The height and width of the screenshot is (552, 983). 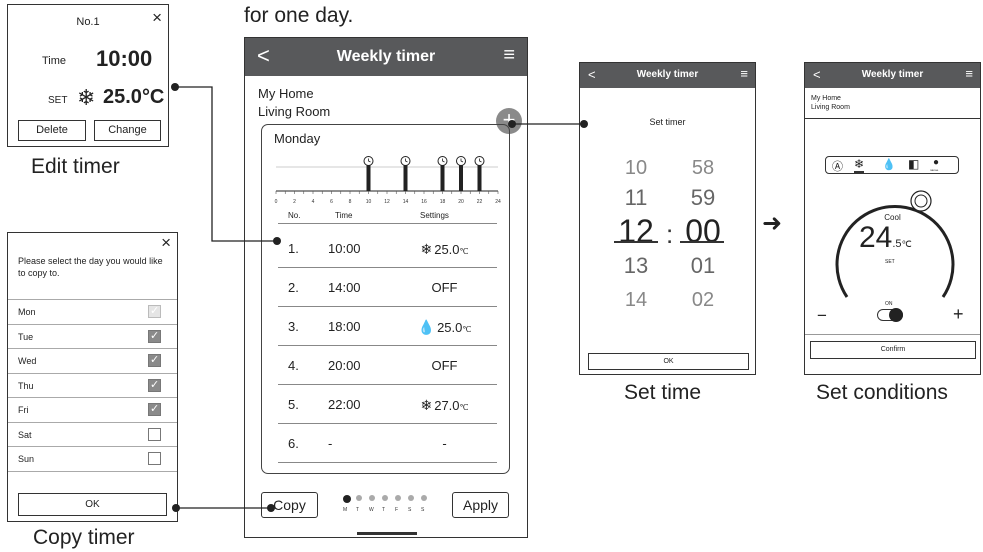 I want to click on nanoe-icon: ●, so click(x=936, y=162).